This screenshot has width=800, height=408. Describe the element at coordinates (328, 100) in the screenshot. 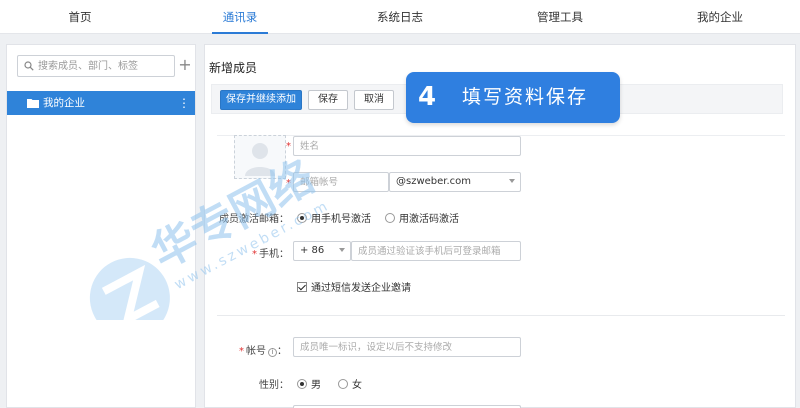

I see `save-button: 保存` at that location.